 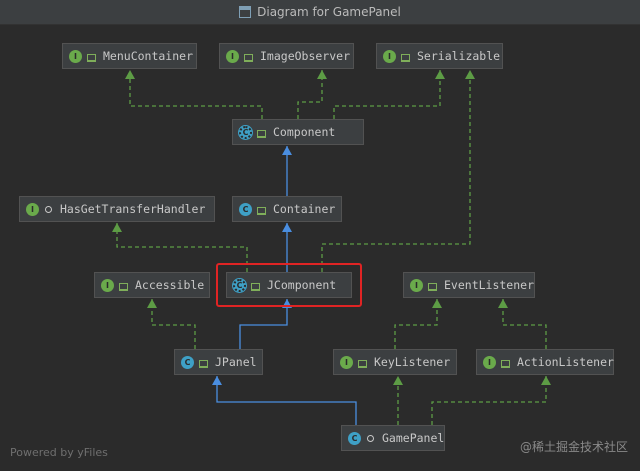 I want to click on node-container: C Container, so click(x=287, y=209).